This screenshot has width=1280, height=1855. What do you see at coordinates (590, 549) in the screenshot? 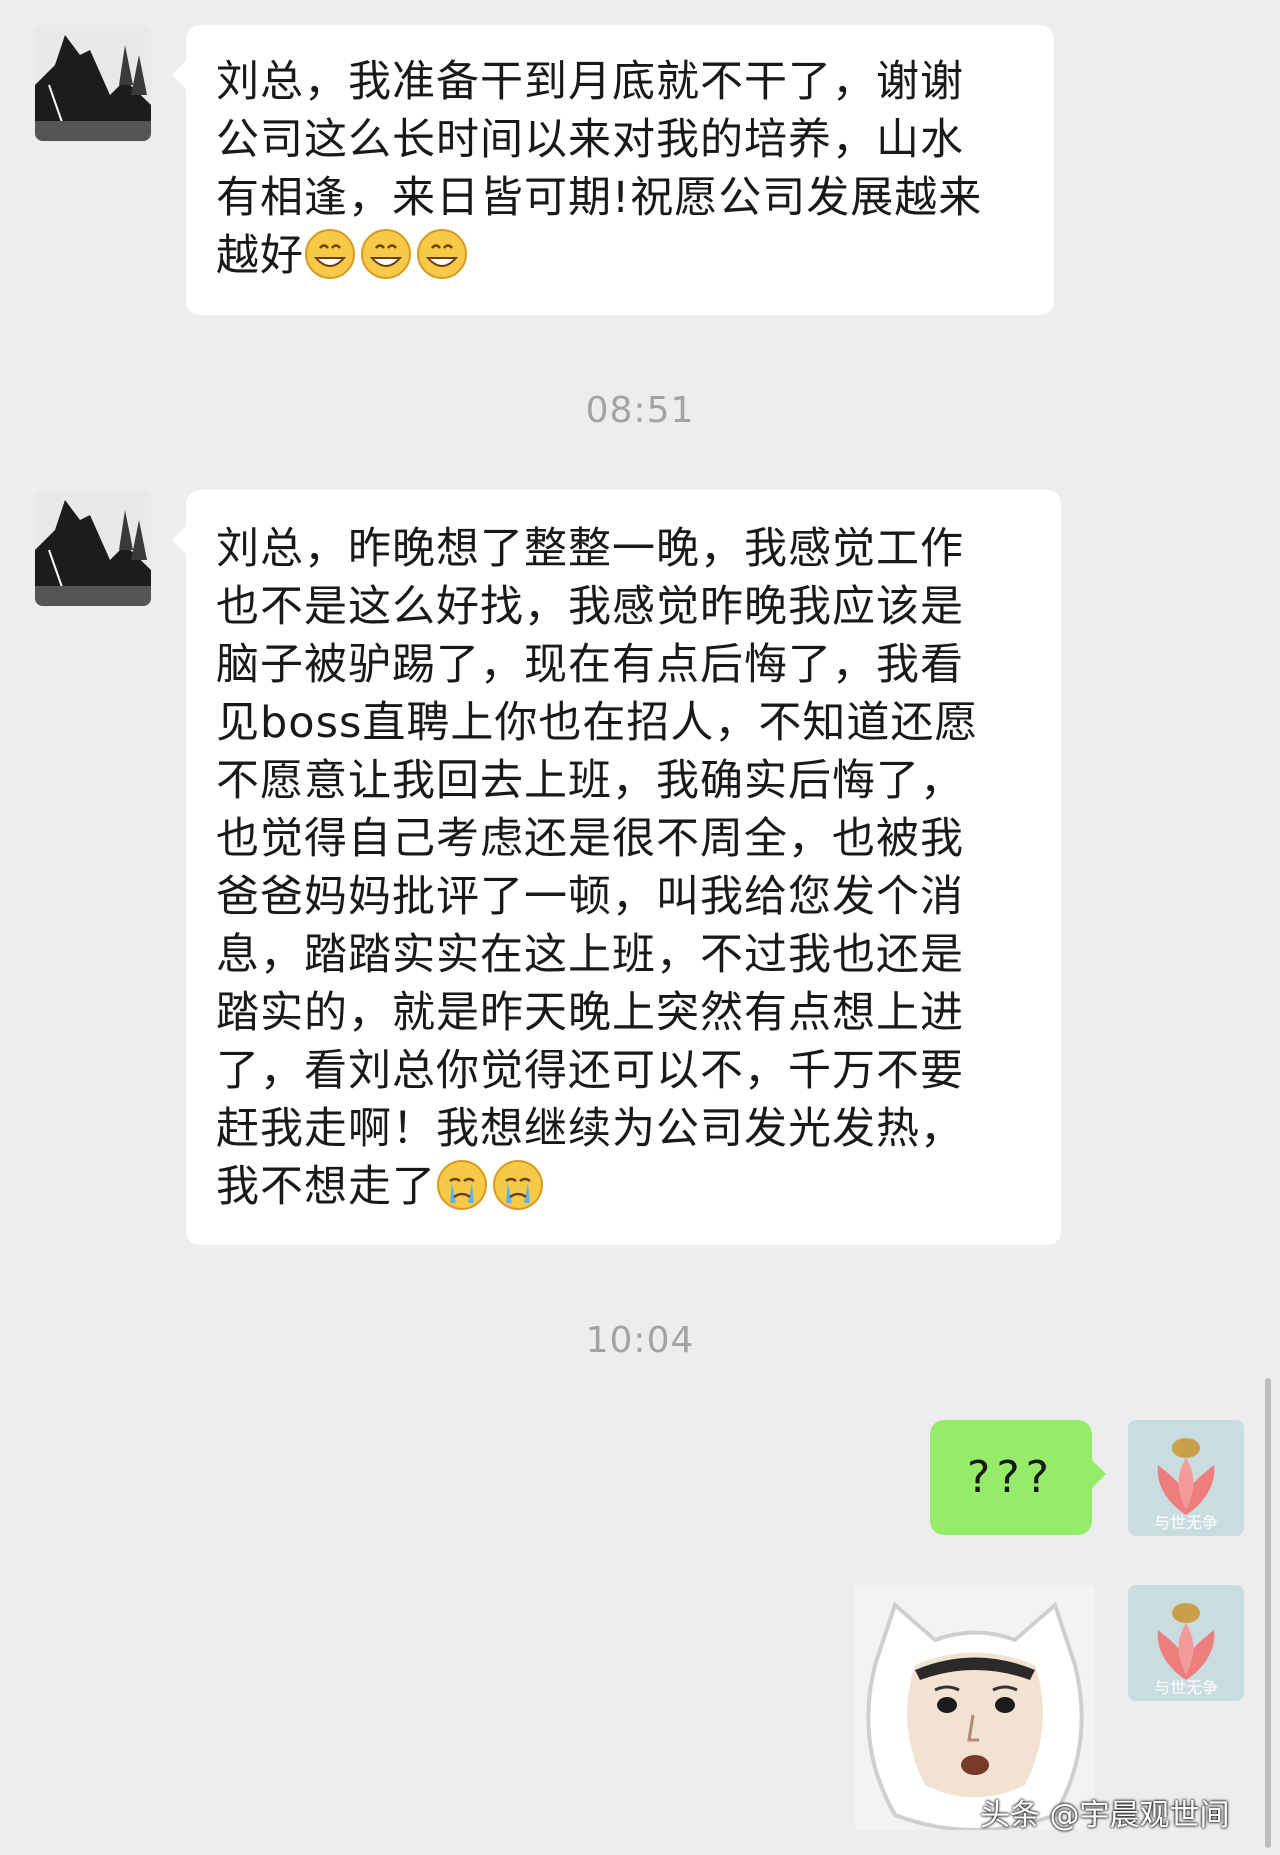
I see `message-line: 刘总，昨晚想了整整一晚，我感觉工作` at bounding box center [590, 549].